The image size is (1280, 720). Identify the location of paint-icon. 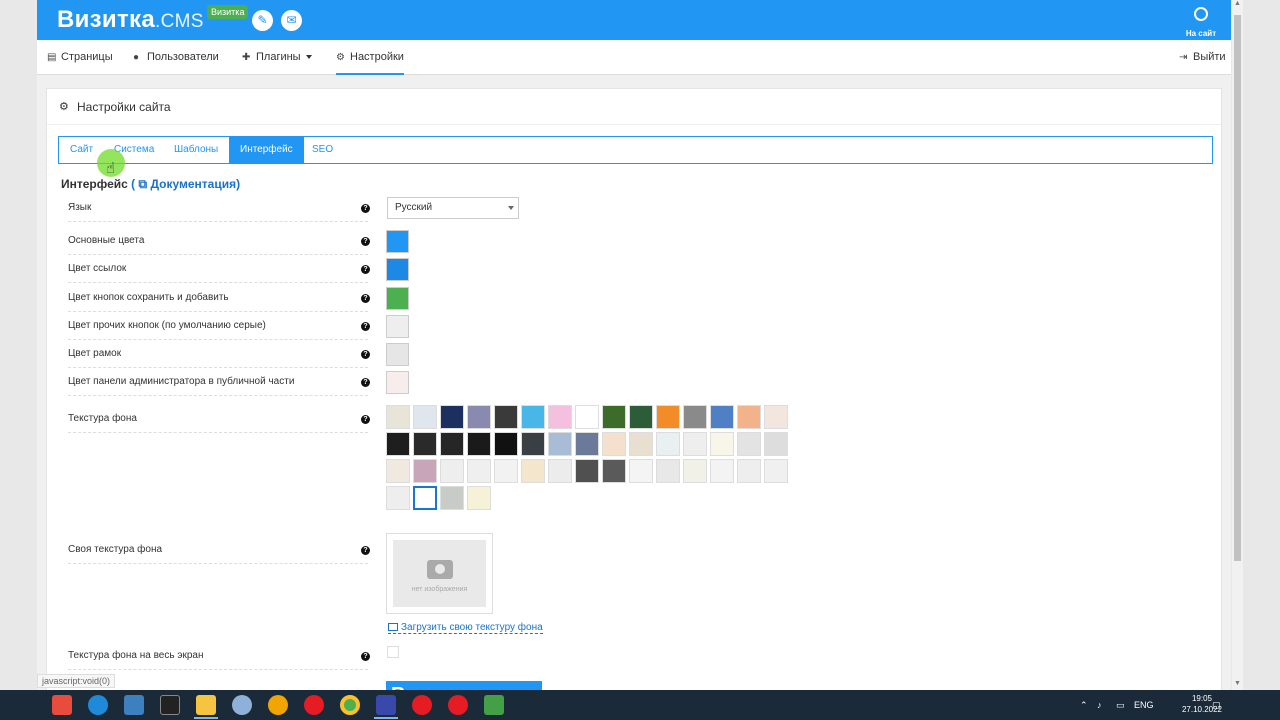
(242, 705).